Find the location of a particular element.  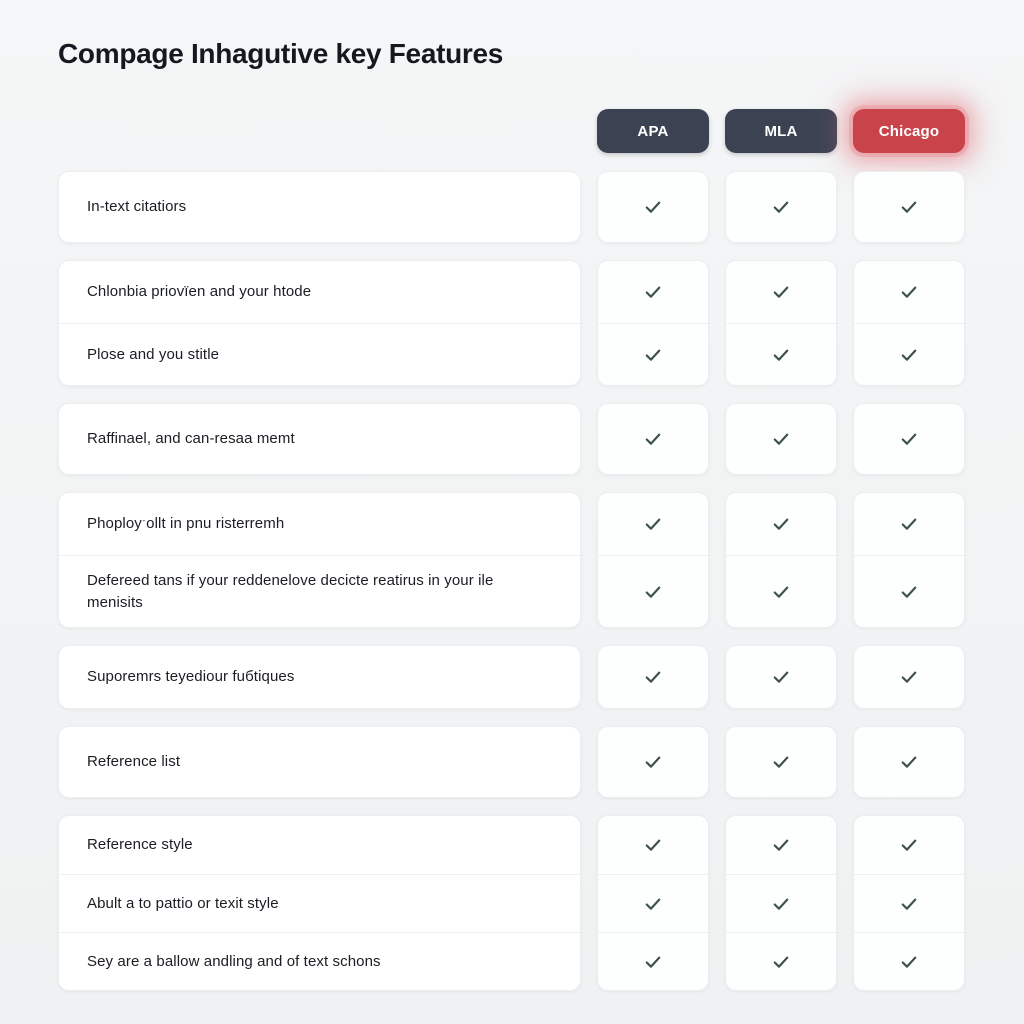

feature-label: Abult a to pattio or texit style is located at coordinates (319, 903).